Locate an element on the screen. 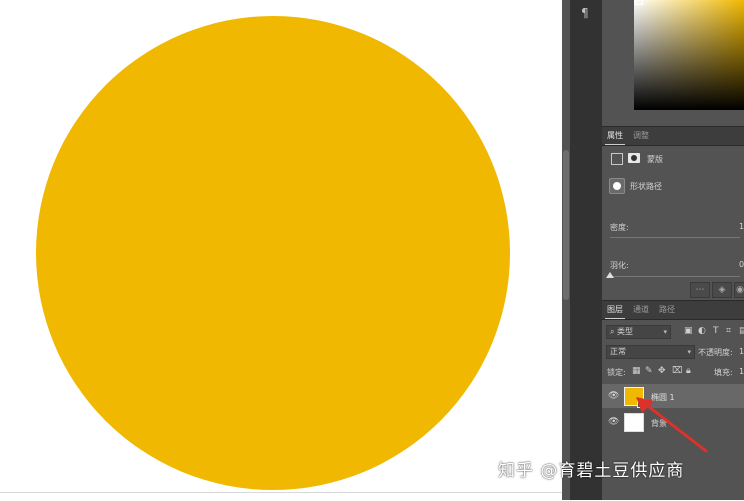 This screenshot has height=501, width=744. shape-path-label: 形状路径 is located at coordinates (646, 186).